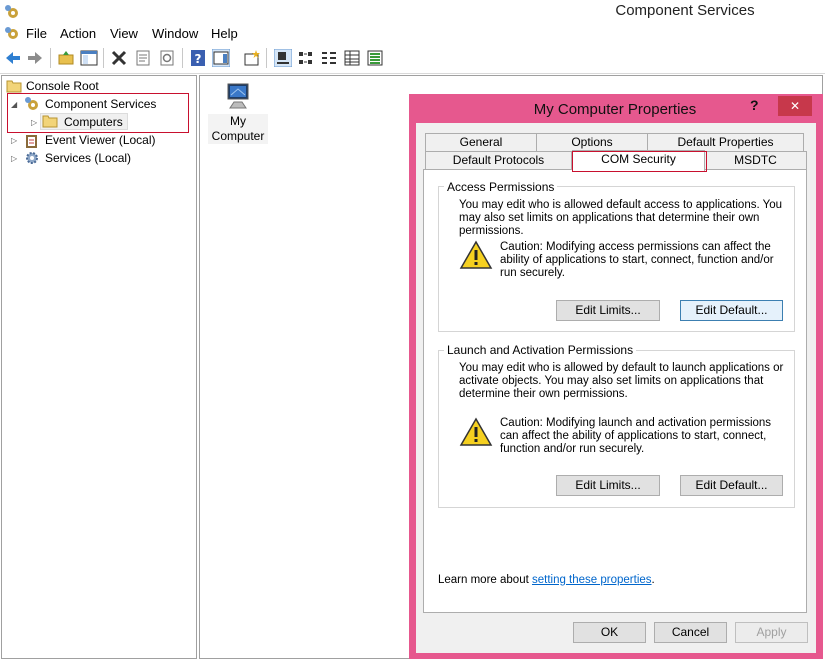  Describe the element at coordinates (14, 104) in the screenshot. I see `tree-expander: ◢` at that location.